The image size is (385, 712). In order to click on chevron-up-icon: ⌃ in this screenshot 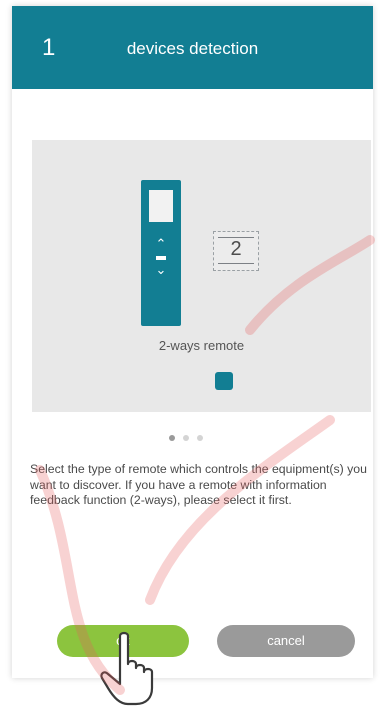, I will do `click(161, 244)`.